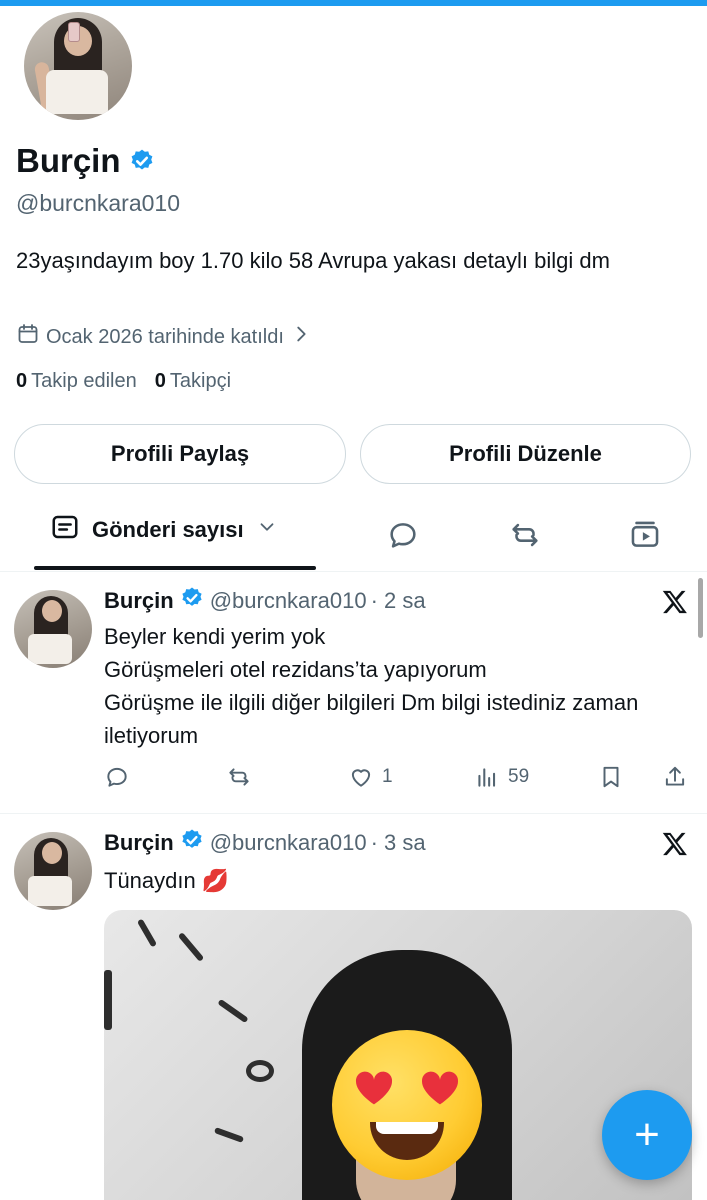 This screenshot has width=707, height=1200. Describe the element at coordinates (160, 381) in the screenshot. I see `followers-count: 0` at that location.